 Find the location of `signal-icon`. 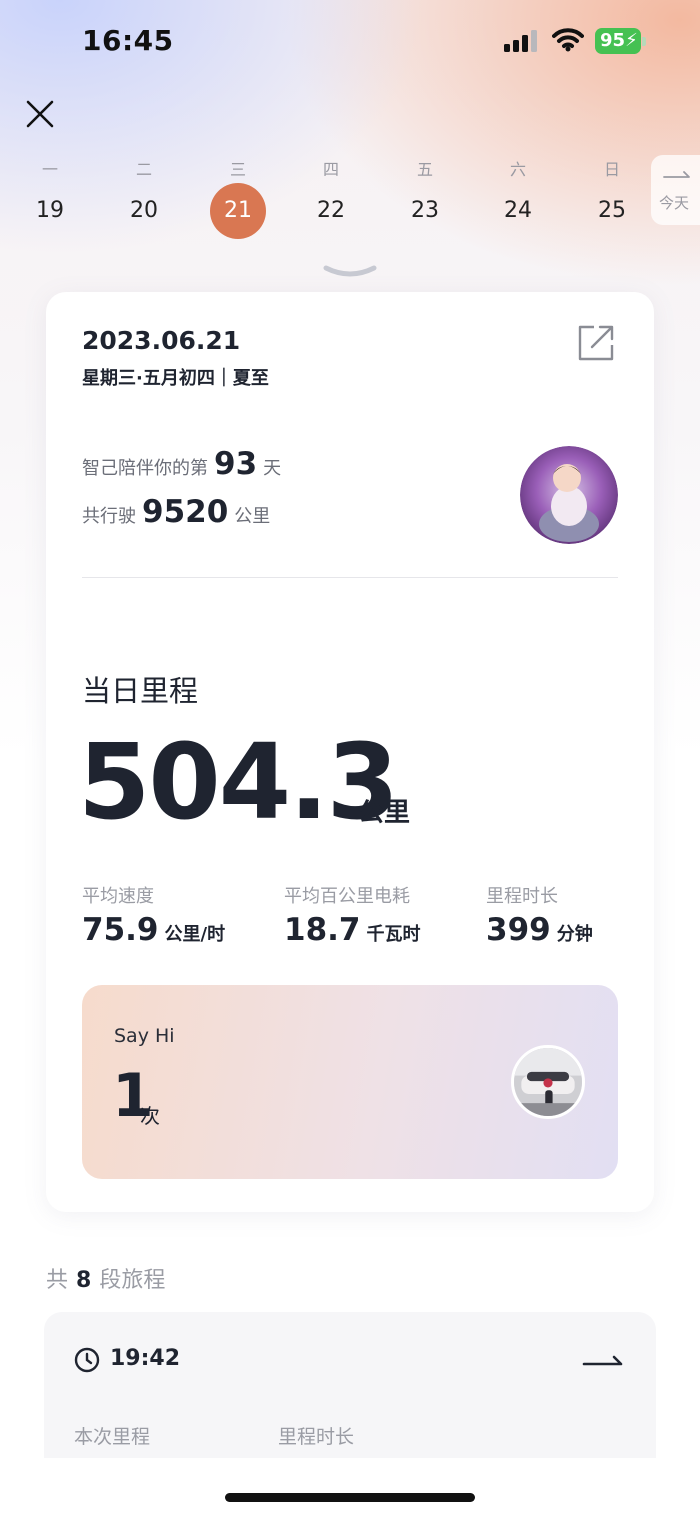

signal-icon is located at coordinates (520, 41).